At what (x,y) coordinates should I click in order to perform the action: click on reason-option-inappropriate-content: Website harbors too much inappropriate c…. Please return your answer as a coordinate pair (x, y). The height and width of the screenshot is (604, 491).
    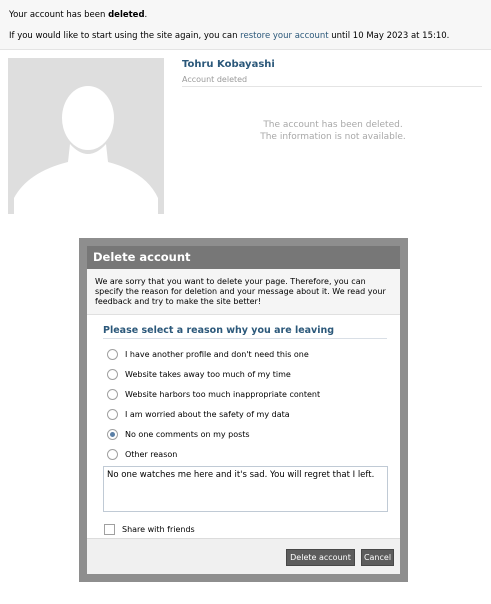
    Looking at the image, I should click on (253, 394).